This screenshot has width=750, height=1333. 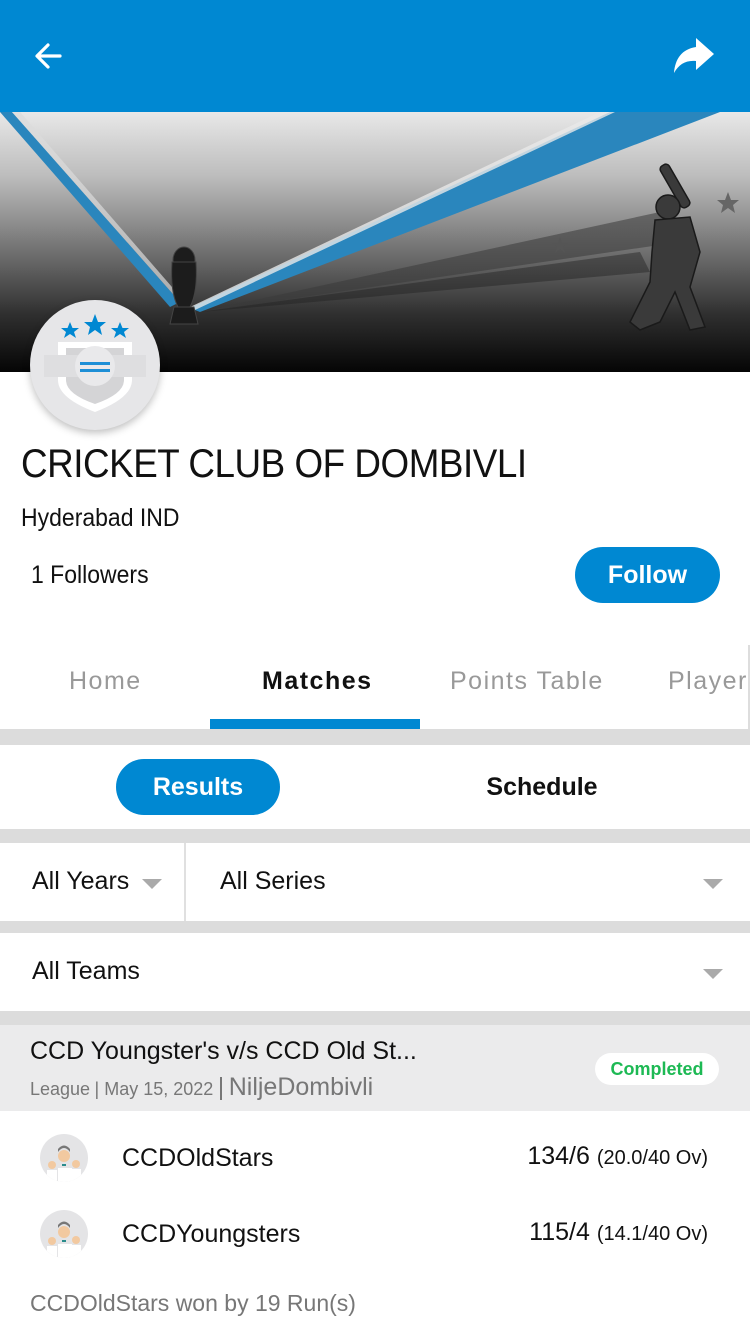 I want to click on team-name: CCDOldStars, so click(x=198, y=1158).